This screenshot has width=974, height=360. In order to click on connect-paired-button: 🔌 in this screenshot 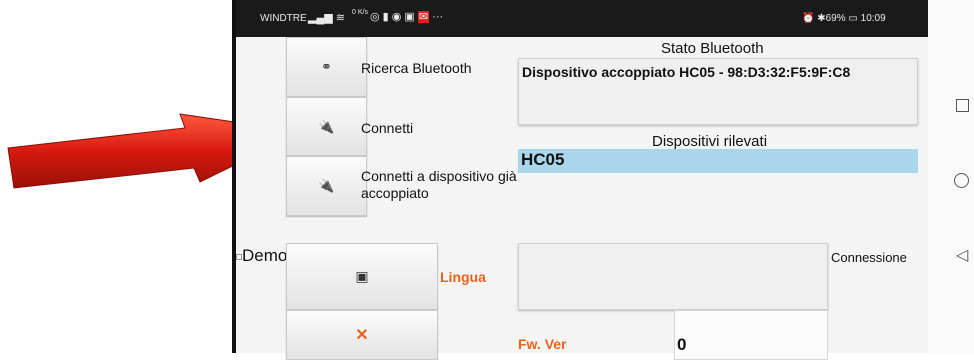, I will do `click(326, 186)`.